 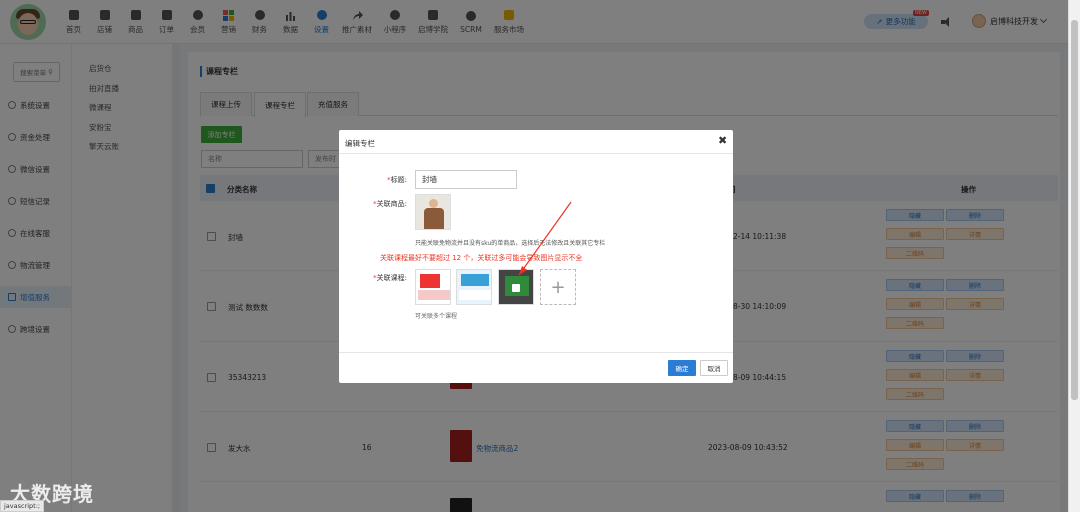 I want to click on annotation-arrow, so click(x=545, y=238).